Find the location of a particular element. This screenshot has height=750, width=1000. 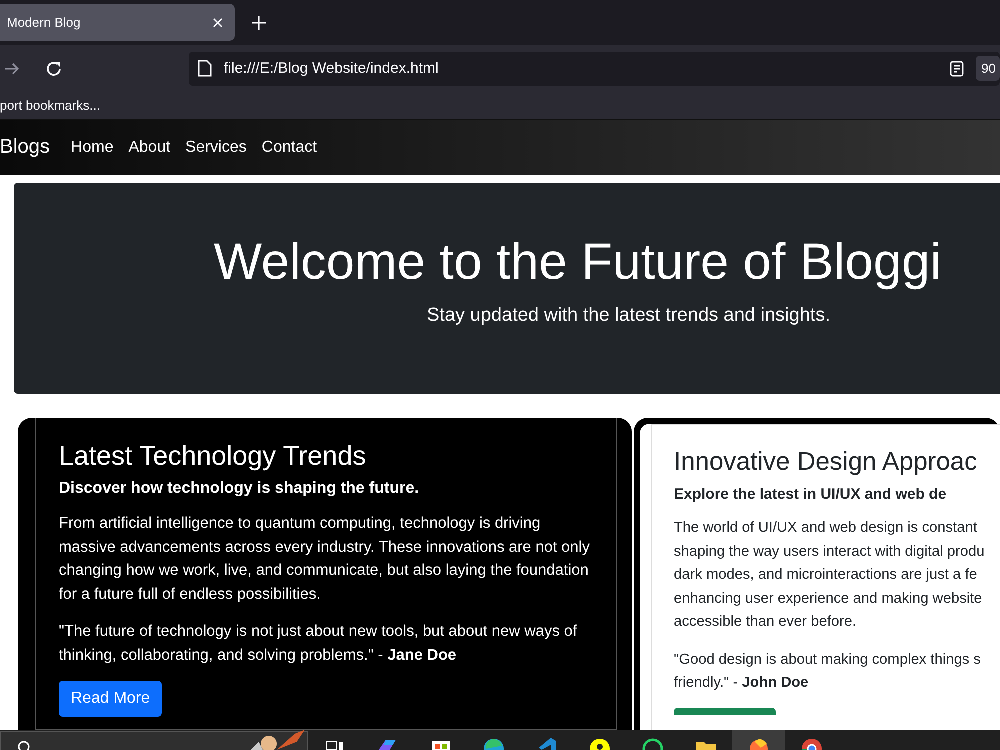

post-paragraph: From artificial intelligence to quantum computing, technology is driving massive advancements across every industry. These innovations are not only changing how we work, live, and communicate, but also laying the foundation for a future full of endless possibilities. is located at coordinates (325, 559).